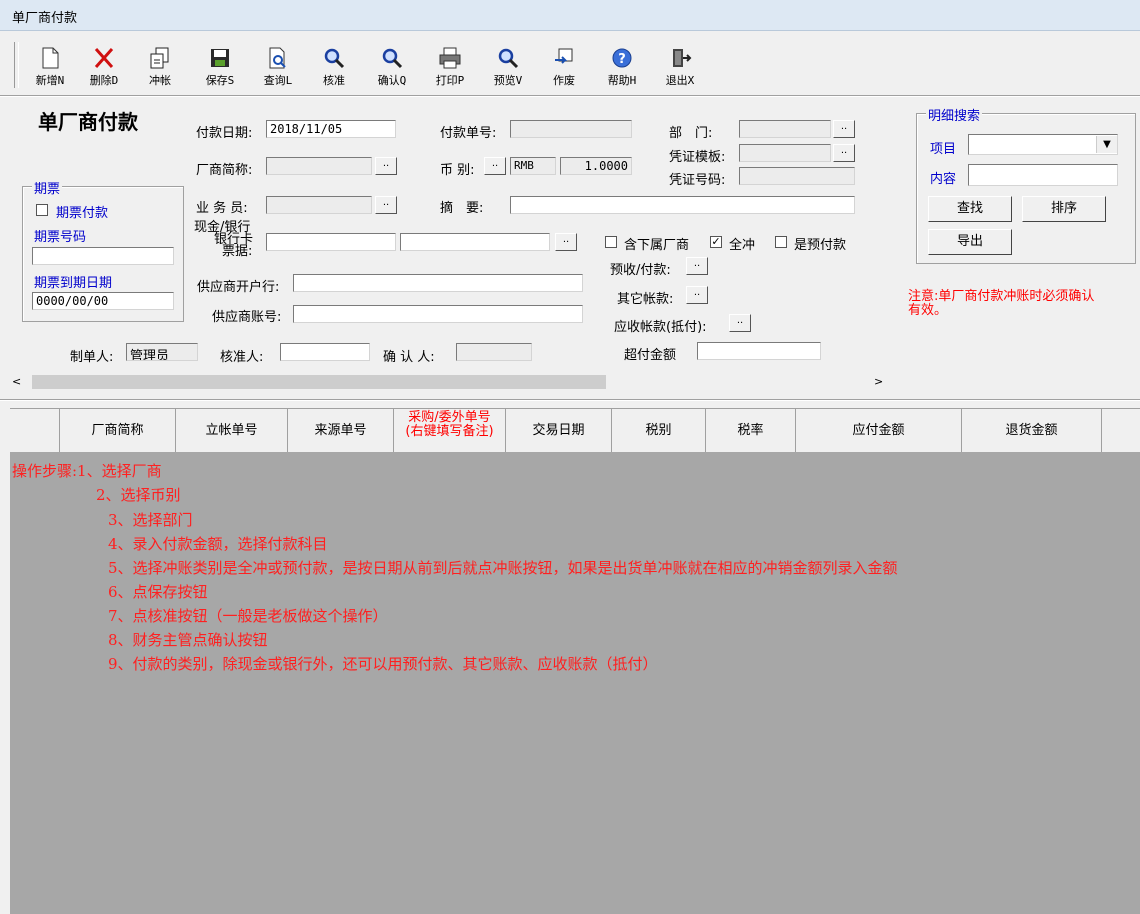  Describe the element at coordinates (785, 153) in the screenshot. I see `voucher-tpl-field` at that location.